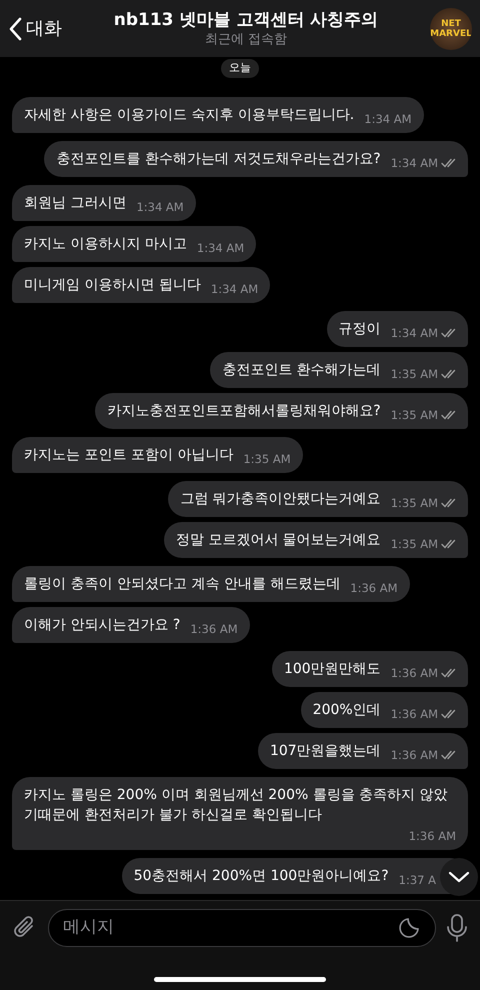 The width and height of the screenshot is (480, 990). Describe the element at coordinates (218, 159) in the screenshot. I see `message-text: 충전포인트를 환수해가는데 저것도채우라는건가요?` at that location.